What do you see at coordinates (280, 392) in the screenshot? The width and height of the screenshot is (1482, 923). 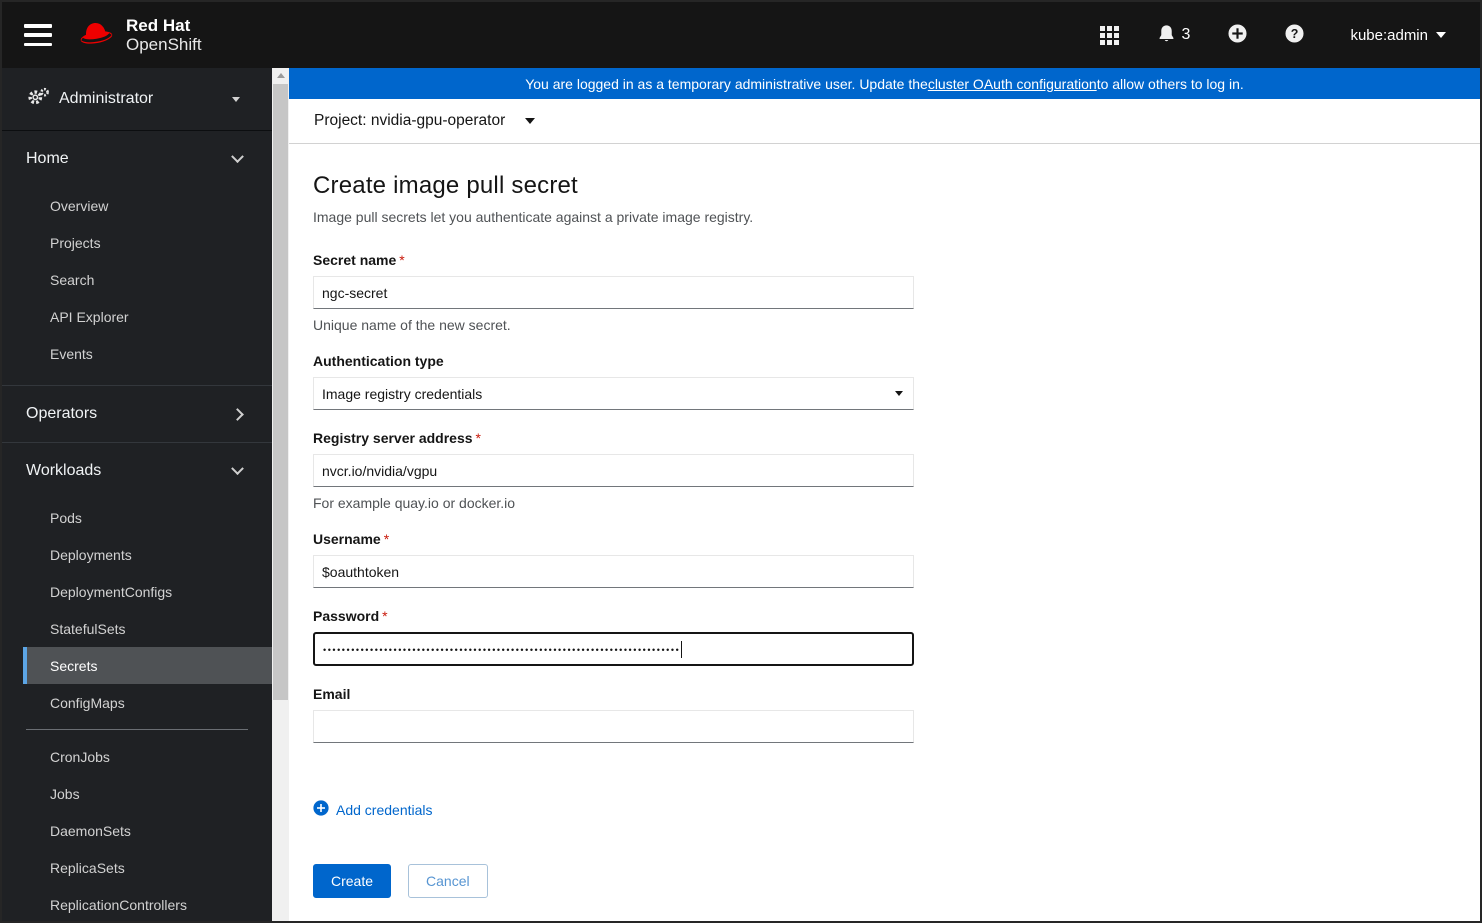 I see `scrollbar-thumb` at bounding box center [280, 392].